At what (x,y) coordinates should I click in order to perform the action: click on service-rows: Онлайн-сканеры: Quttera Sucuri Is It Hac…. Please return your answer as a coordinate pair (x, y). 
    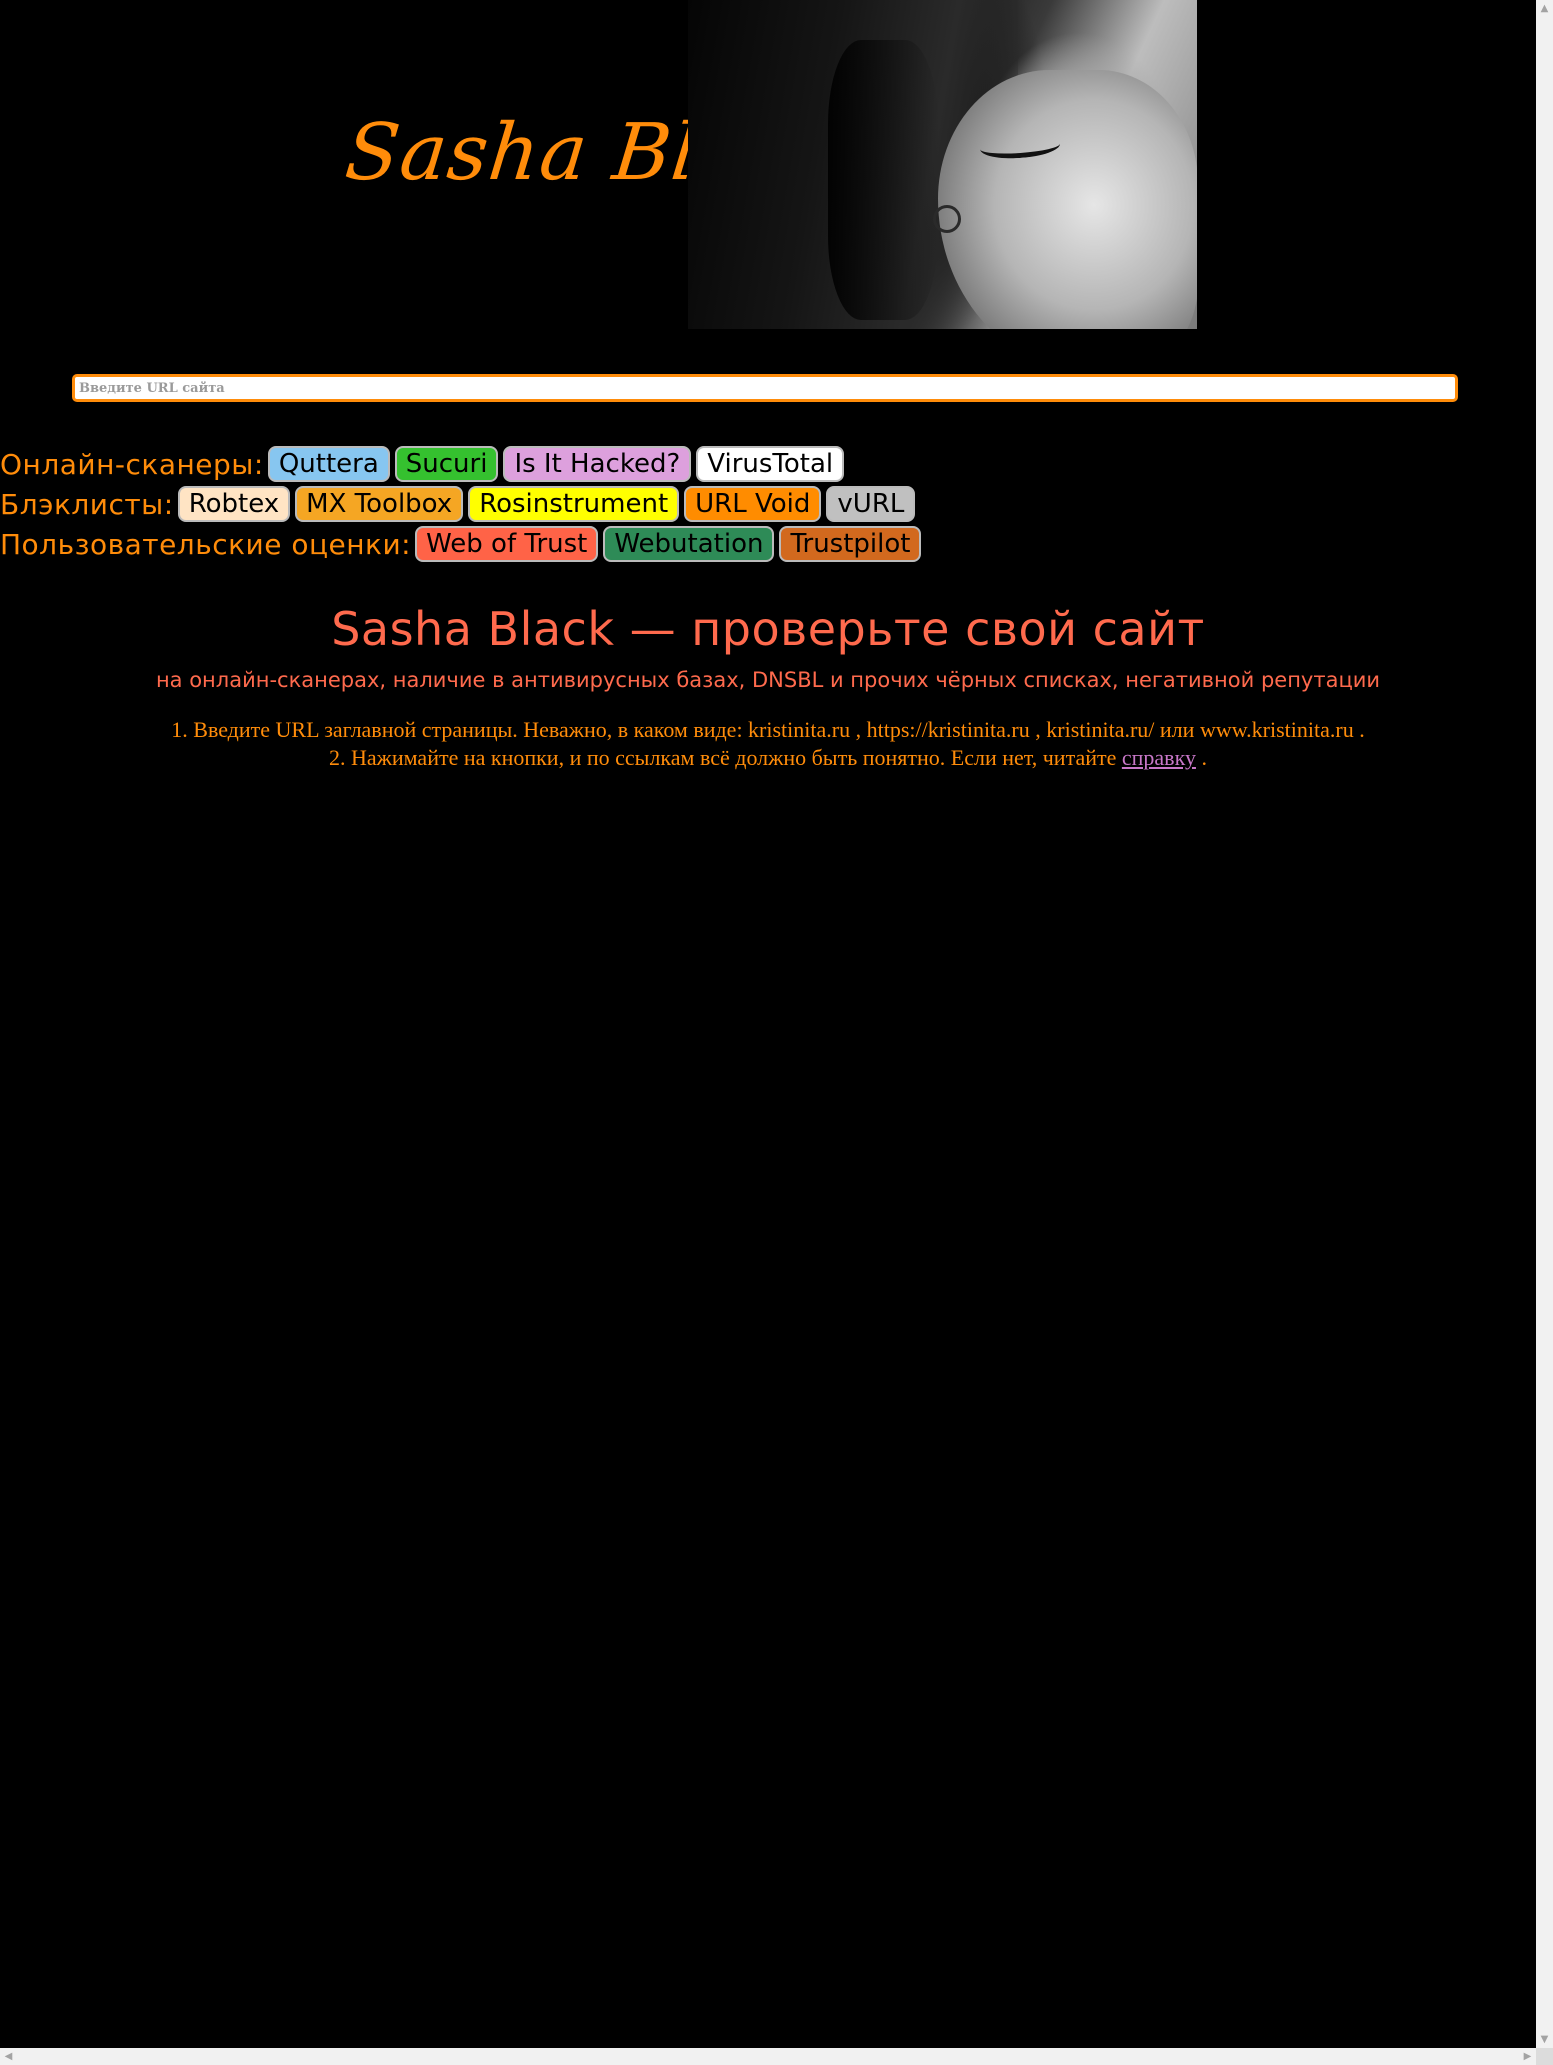
    Looking at the image, I should click on (463, 504).